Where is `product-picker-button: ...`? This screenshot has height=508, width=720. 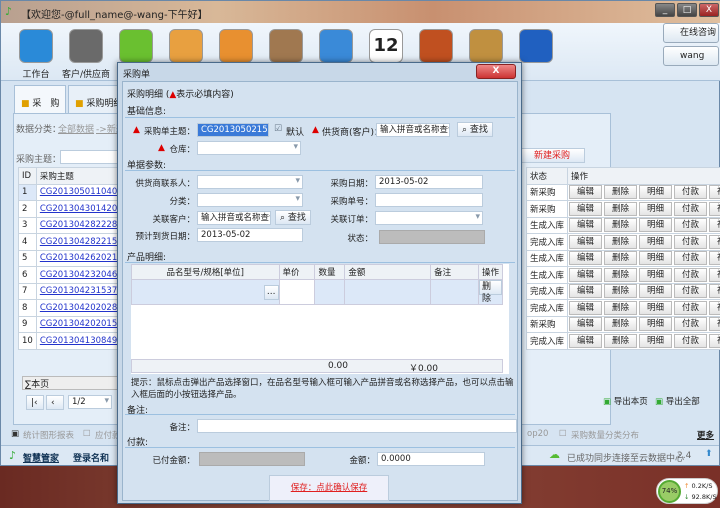
product-picker-button: ... is located at coordinates (271, 292).